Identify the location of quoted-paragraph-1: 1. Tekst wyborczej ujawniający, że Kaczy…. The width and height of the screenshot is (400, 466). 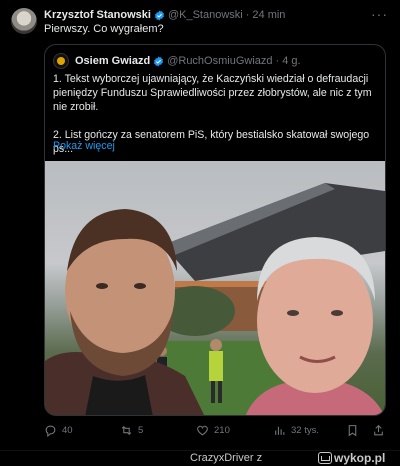
(212, 93).